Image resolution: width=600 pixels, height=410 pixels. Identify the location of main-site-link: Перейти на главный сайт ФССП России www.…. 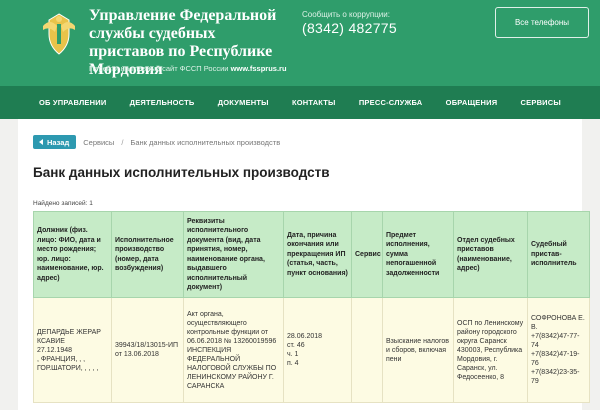
(188, 68).